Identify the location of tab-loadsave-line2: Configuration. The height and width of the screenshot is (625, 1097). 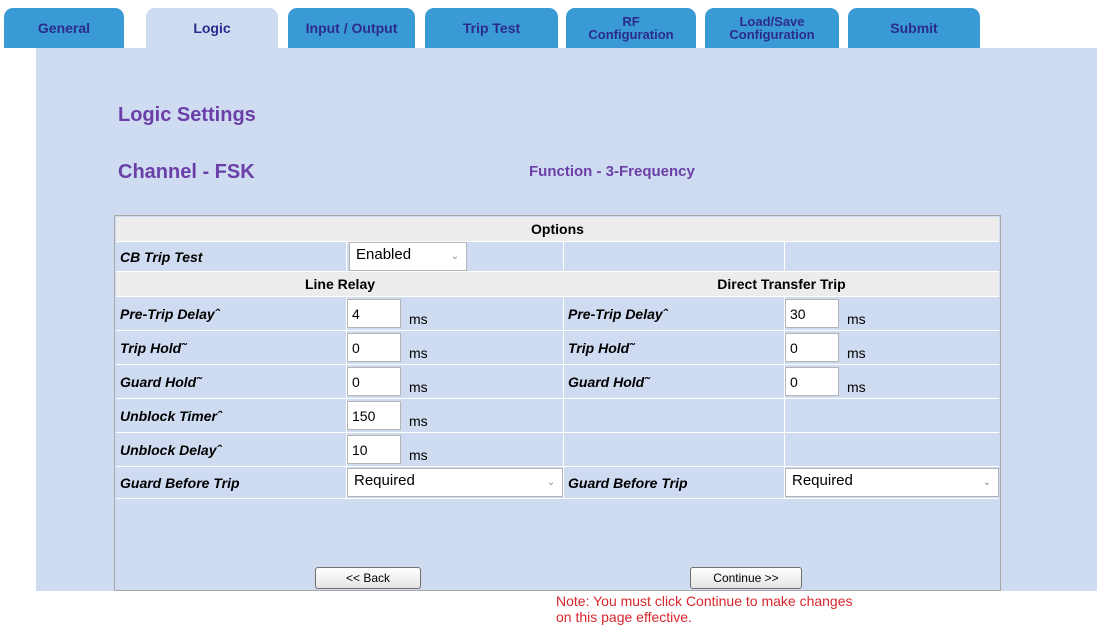
(772, 34).